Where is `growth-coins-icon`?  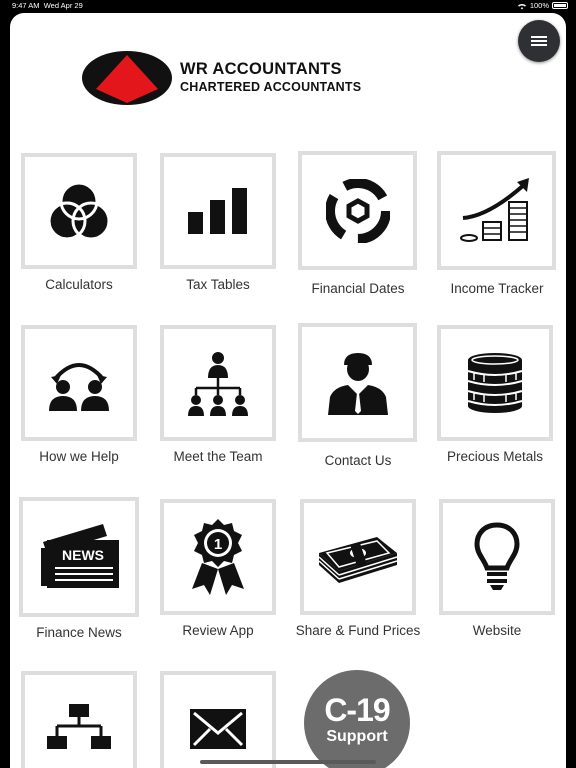 growth-coins-icon is located at coordinates (494, 209).